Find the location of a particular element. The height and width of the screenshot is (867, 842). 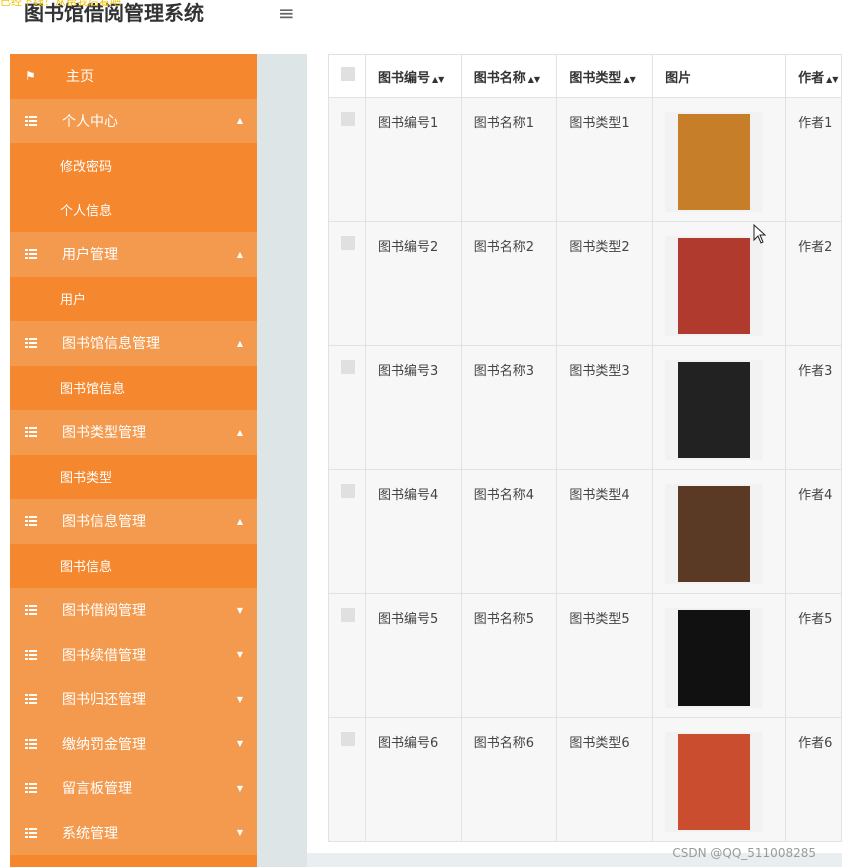

header-select-all is located at coordinates (347, 76).